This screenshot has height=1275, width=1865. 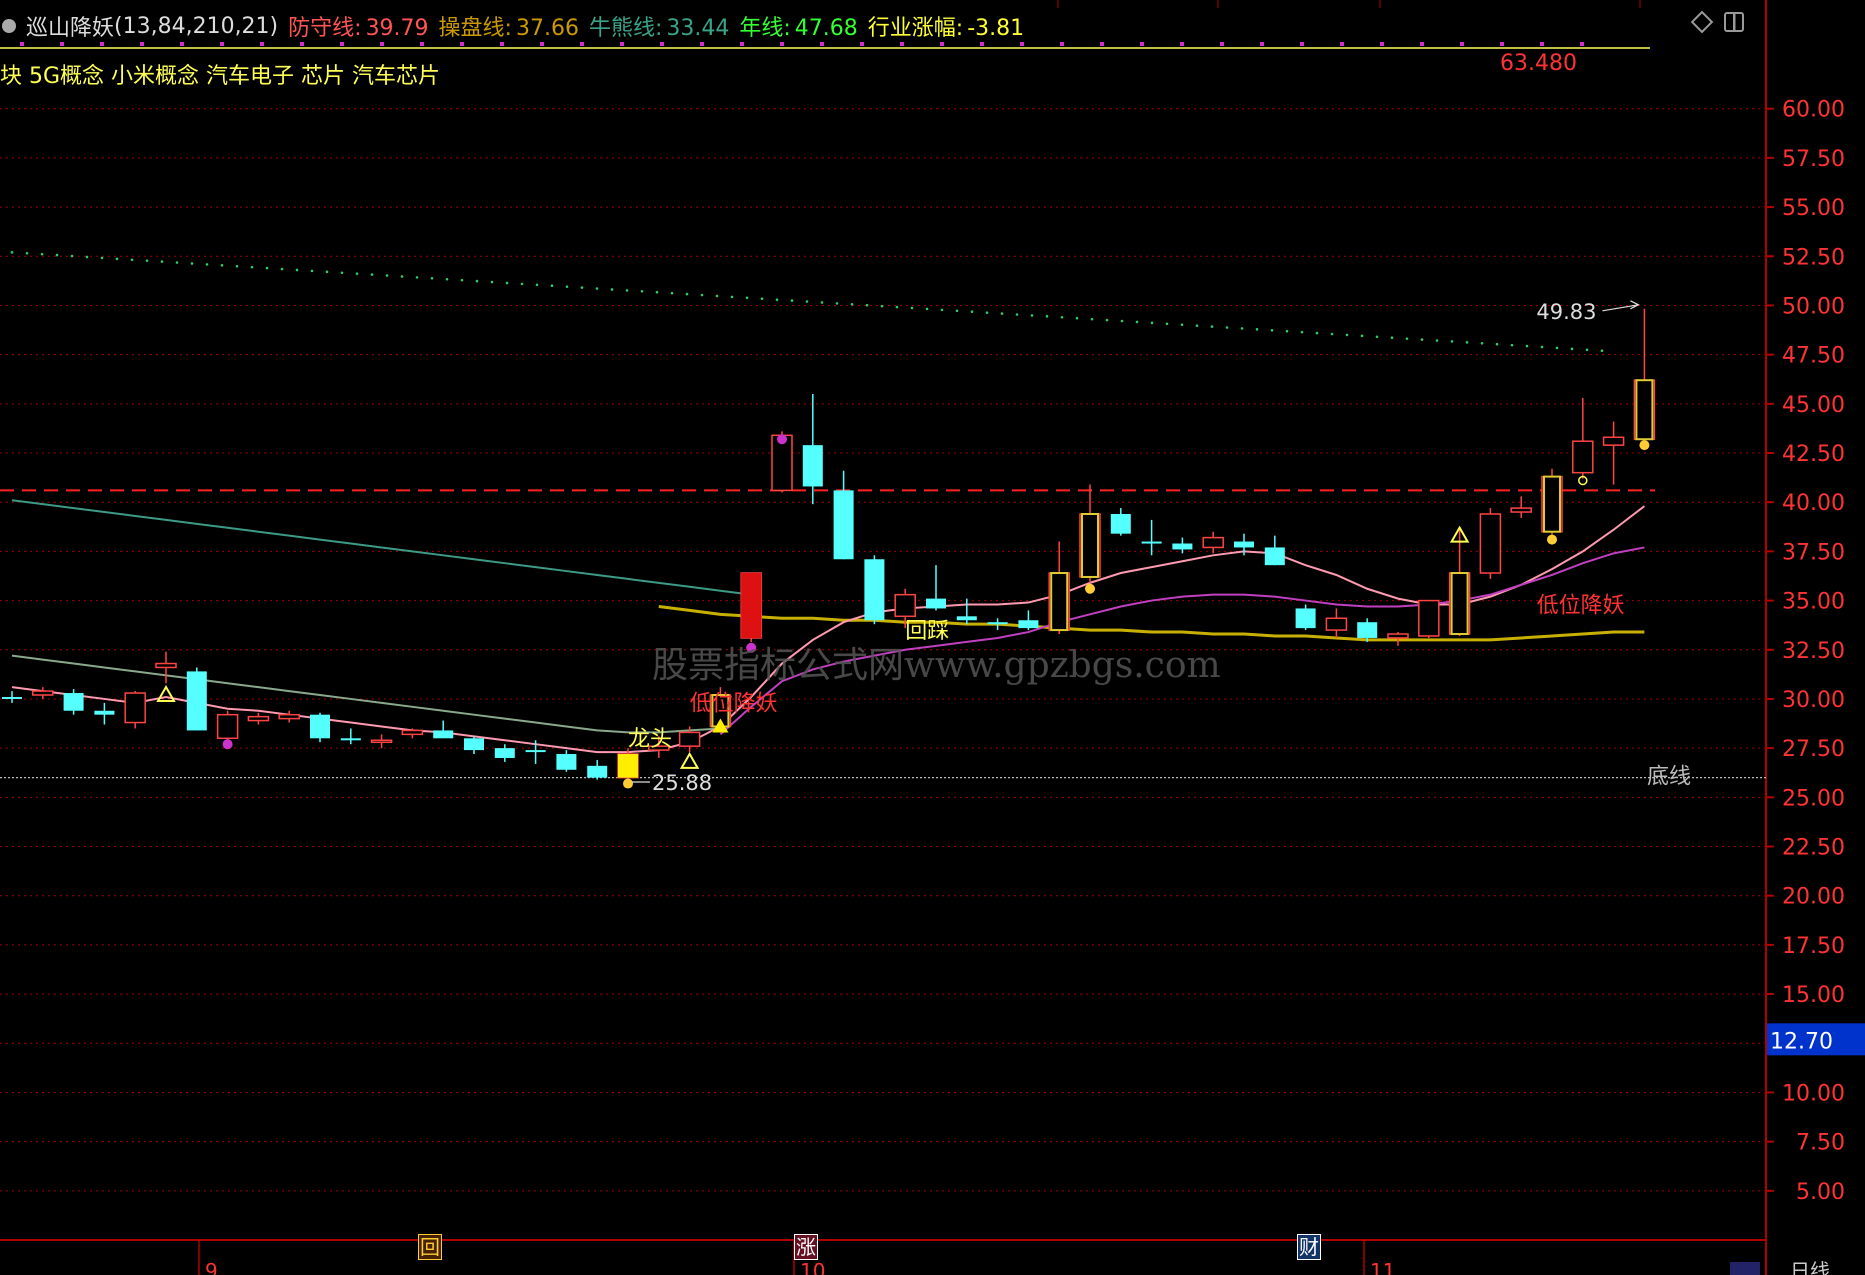 I want to click on indicator-value-number: 33.44, so click(x=698, y=28).